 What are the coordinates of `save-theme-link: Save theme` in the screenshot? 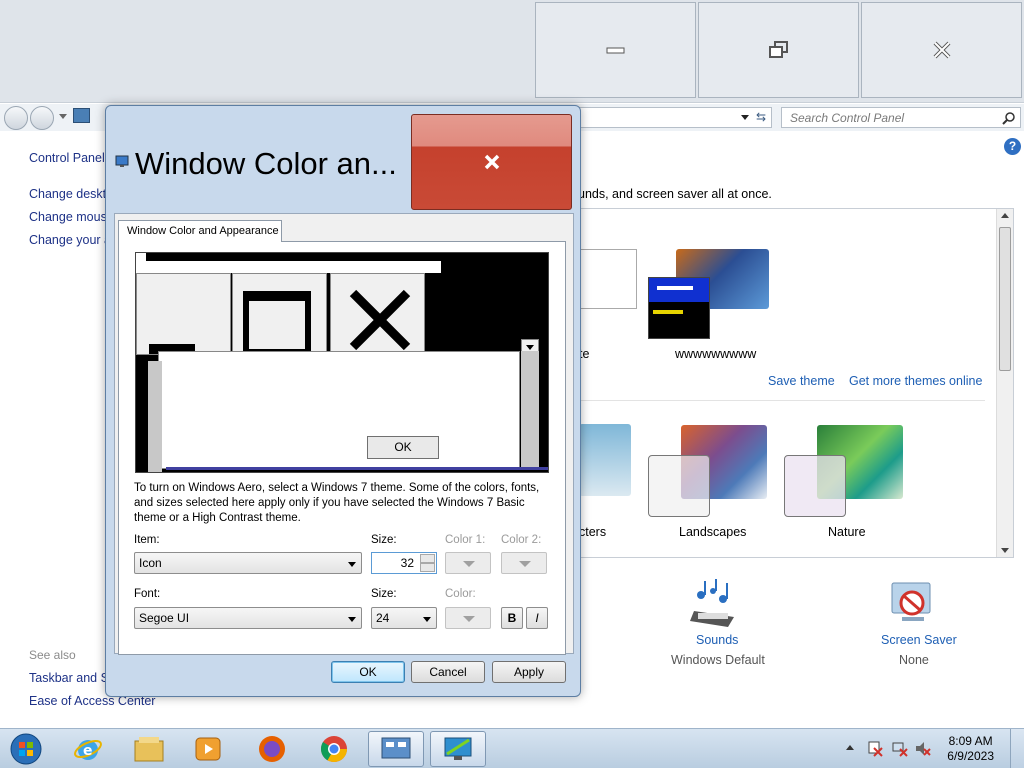 It's located at (801, 381).